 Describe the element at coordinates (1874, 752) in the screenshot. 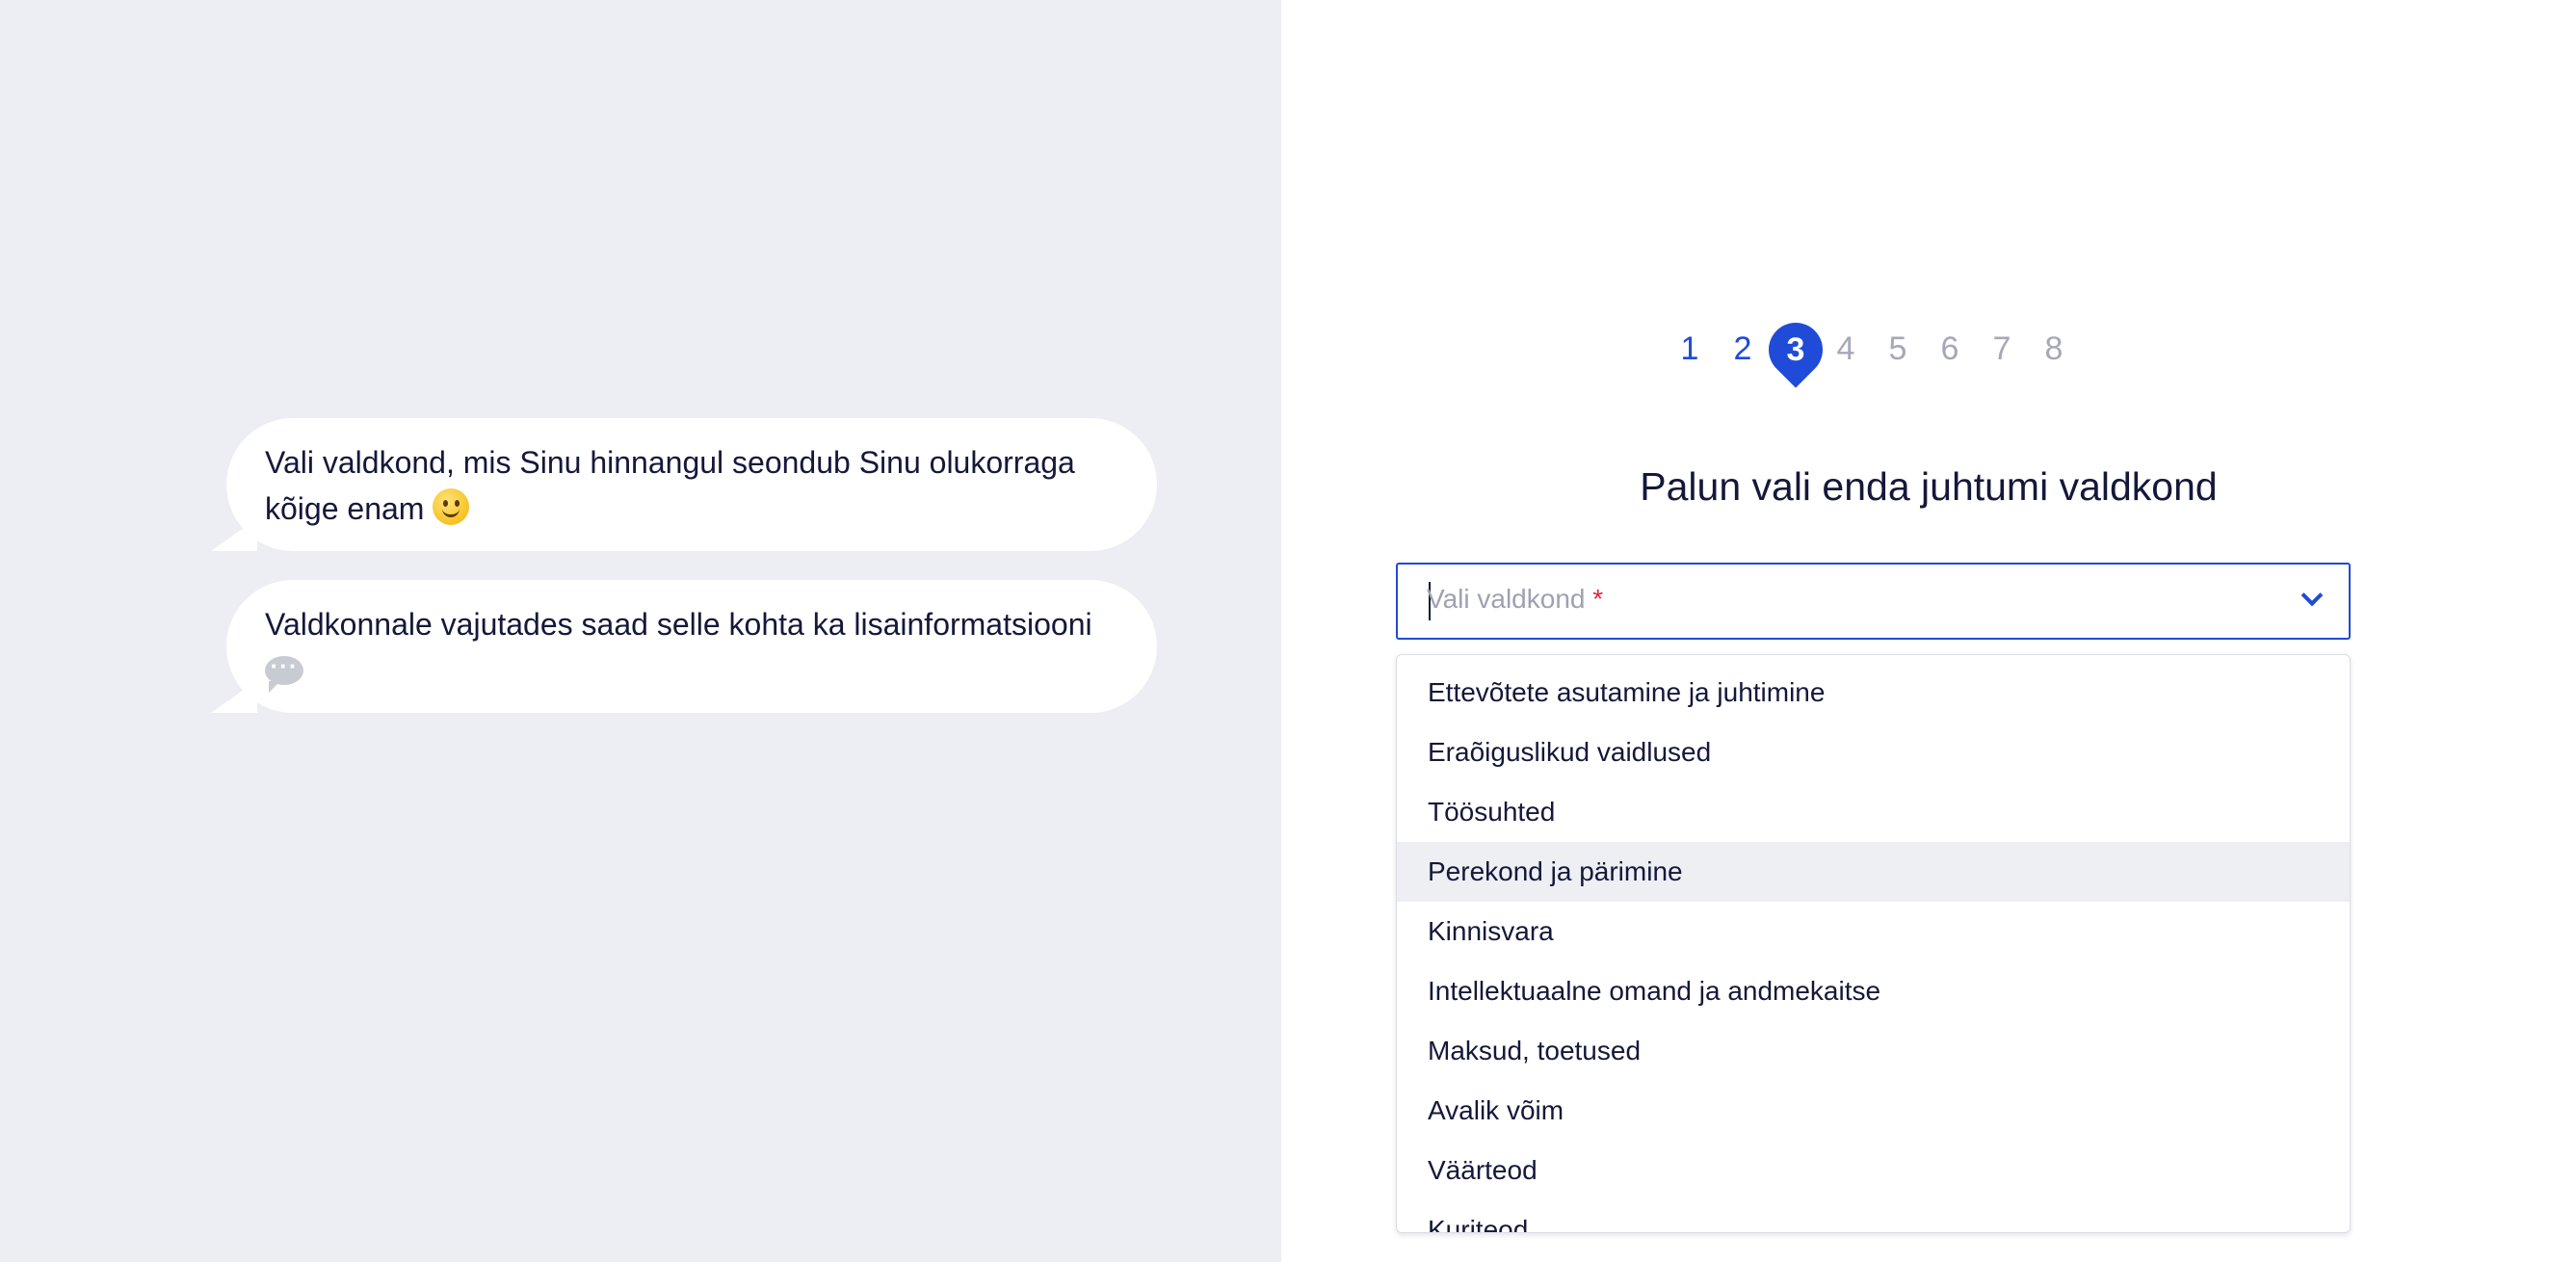

I see `dropdown-option-2: Eraõiguslikud vaidlused` at that location.